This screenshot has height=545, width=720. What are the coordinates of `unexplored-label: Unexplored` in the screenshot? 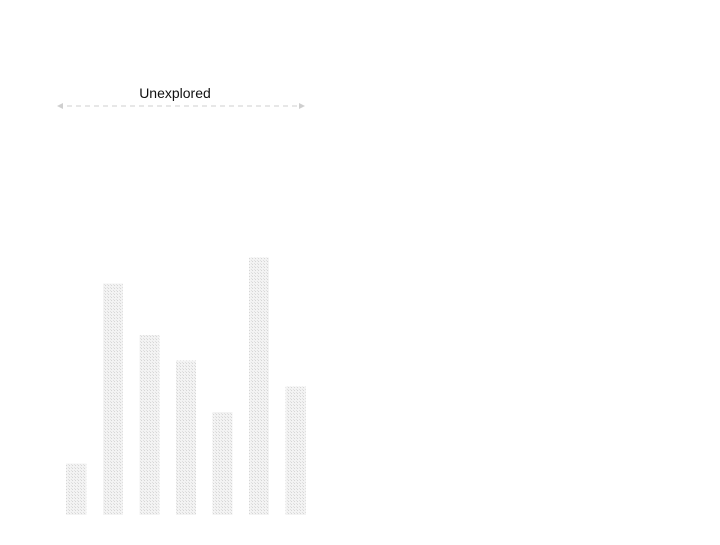 It's located at (175, 93).